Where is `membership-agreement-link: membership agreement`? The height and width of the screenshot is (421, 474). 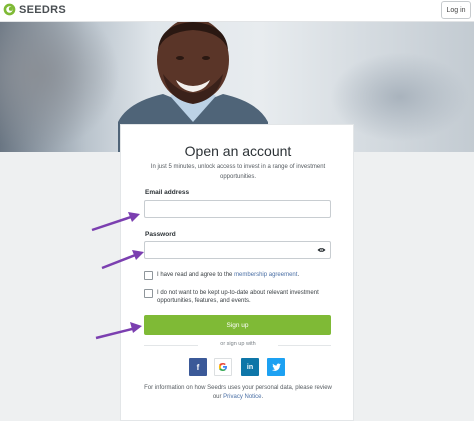 membership-agreement-link: membership agreement is located at coordinates (265, 275).